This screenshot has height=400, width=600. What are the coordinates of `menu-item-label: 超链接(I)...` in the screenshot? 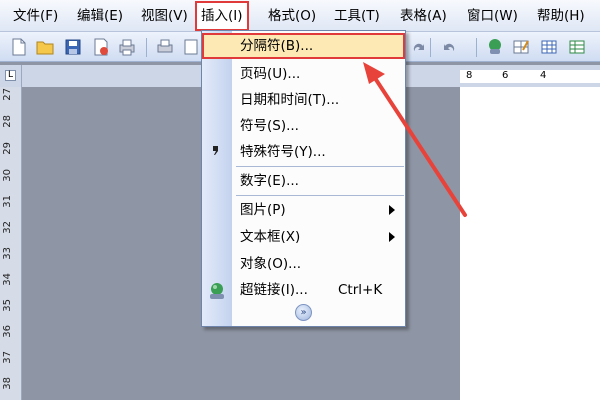 It's located at (274, 290).